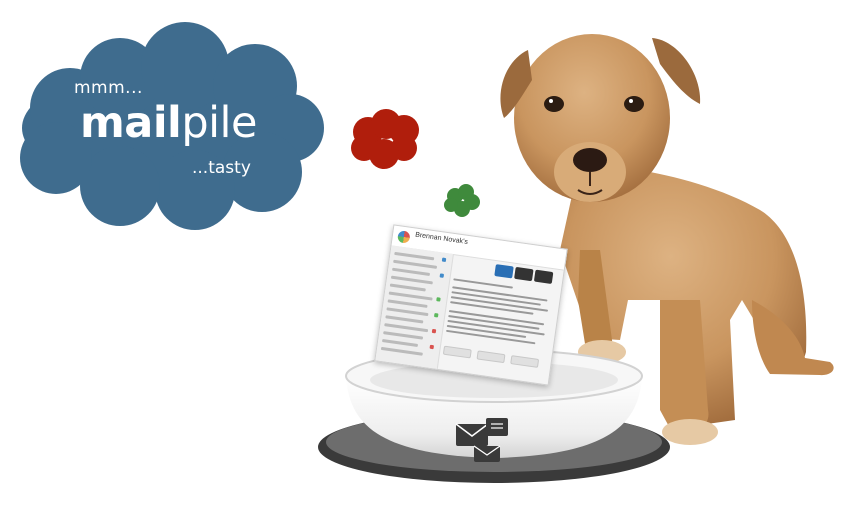  What do you see at coordinates (385, 139) in the screenshot?
I see `small-cloud-red` at bounding box center [385, 139].